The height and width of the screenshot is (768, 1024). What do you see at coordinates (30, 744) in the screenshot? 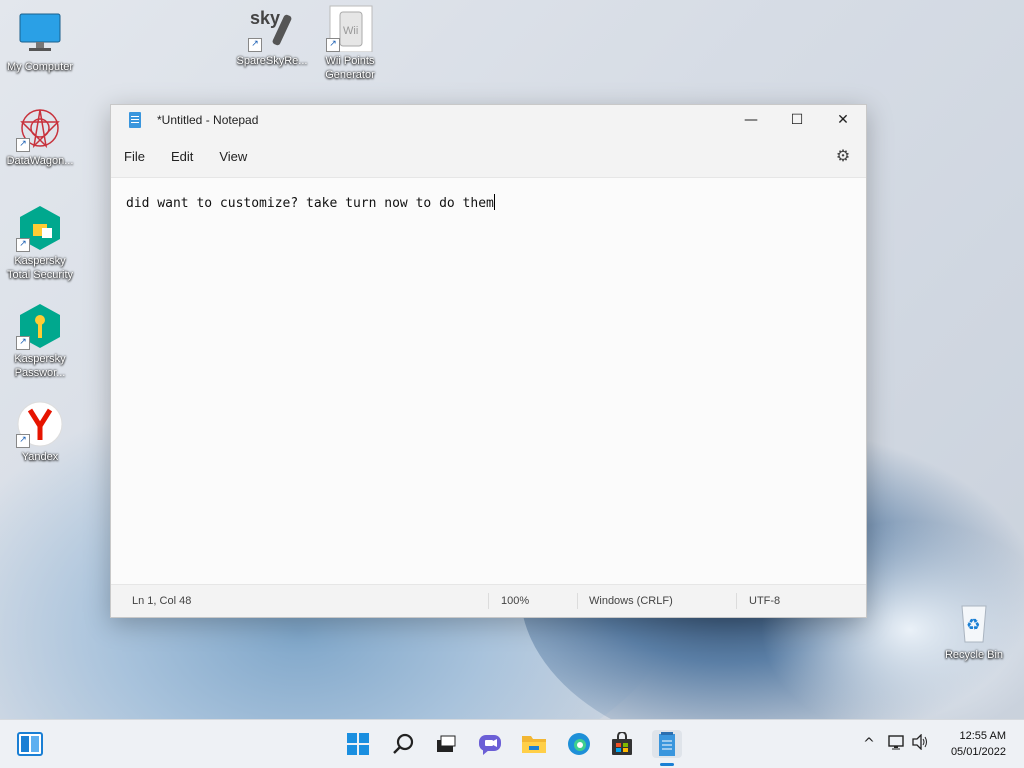
I see `widgets-icon` at bounding box center [30, 744].